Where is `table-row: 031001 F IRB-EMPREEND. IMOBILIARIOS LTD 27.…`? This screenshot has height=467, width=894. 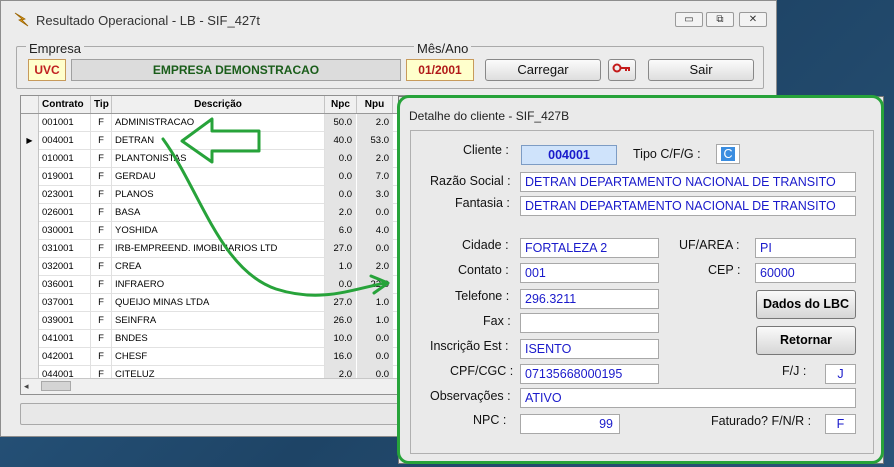 table-row: 031001 F IRB-EMPREEND. IMOBILIARIOS LTD 27.… is located at coordinates (215, 249).